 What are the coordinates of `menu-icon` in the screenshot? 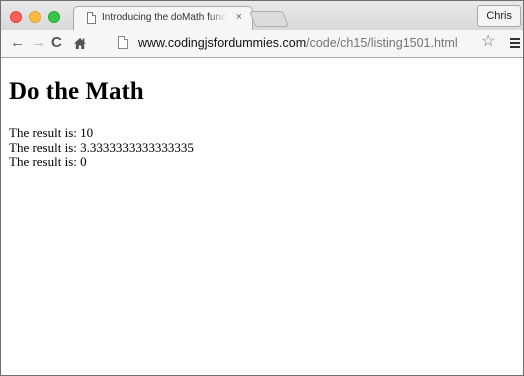 It's located at (515, 43).